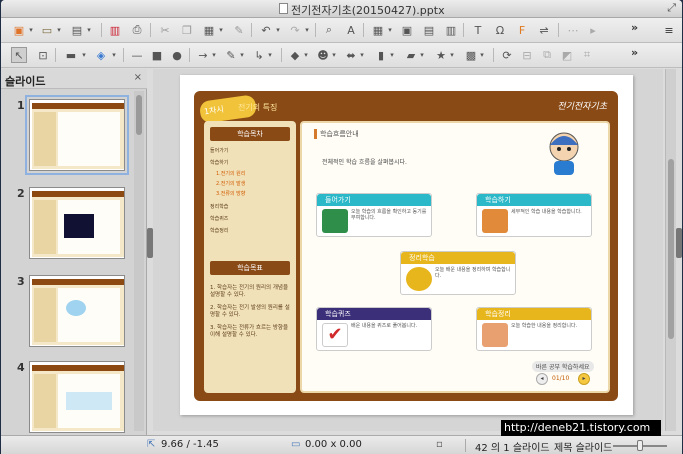 The height and width of the screenshot is (454, 683). I want to click on slide-top-title: 전기의 특징, so click(258, 107).